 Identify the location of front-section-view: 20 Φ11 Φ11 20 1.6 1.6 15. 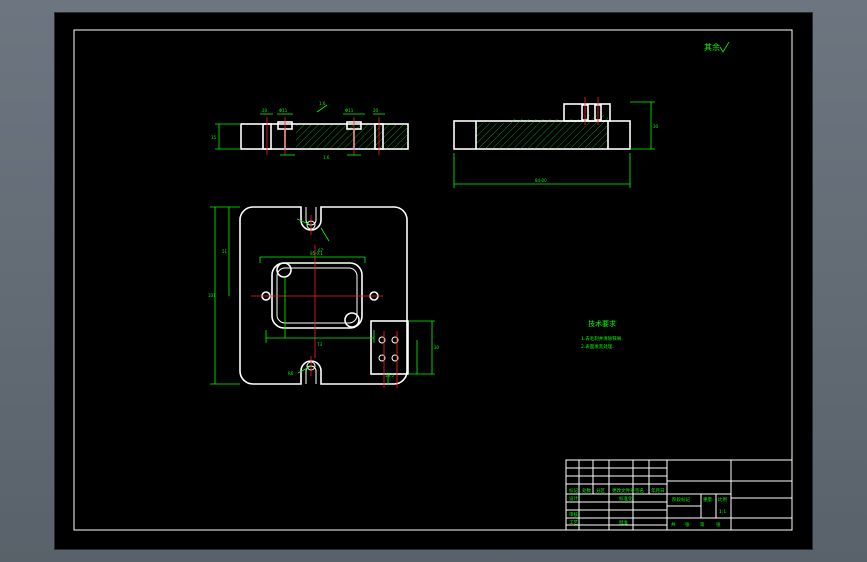
(310, 130).